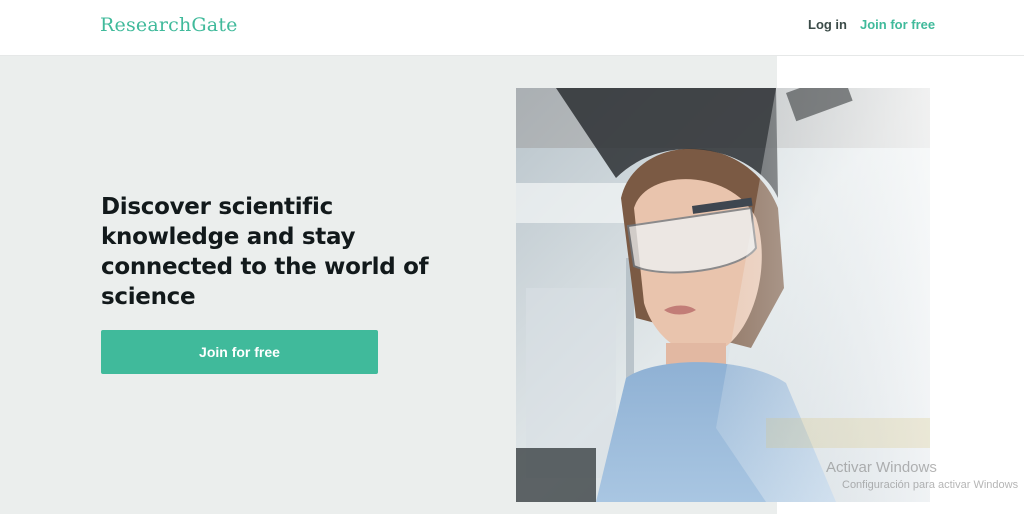 The image size is (1024, 514). Describe the element at coordinates (512, 28) in the screenshot. I see `top-header: ResearchGate Log in Join for free` at that location.